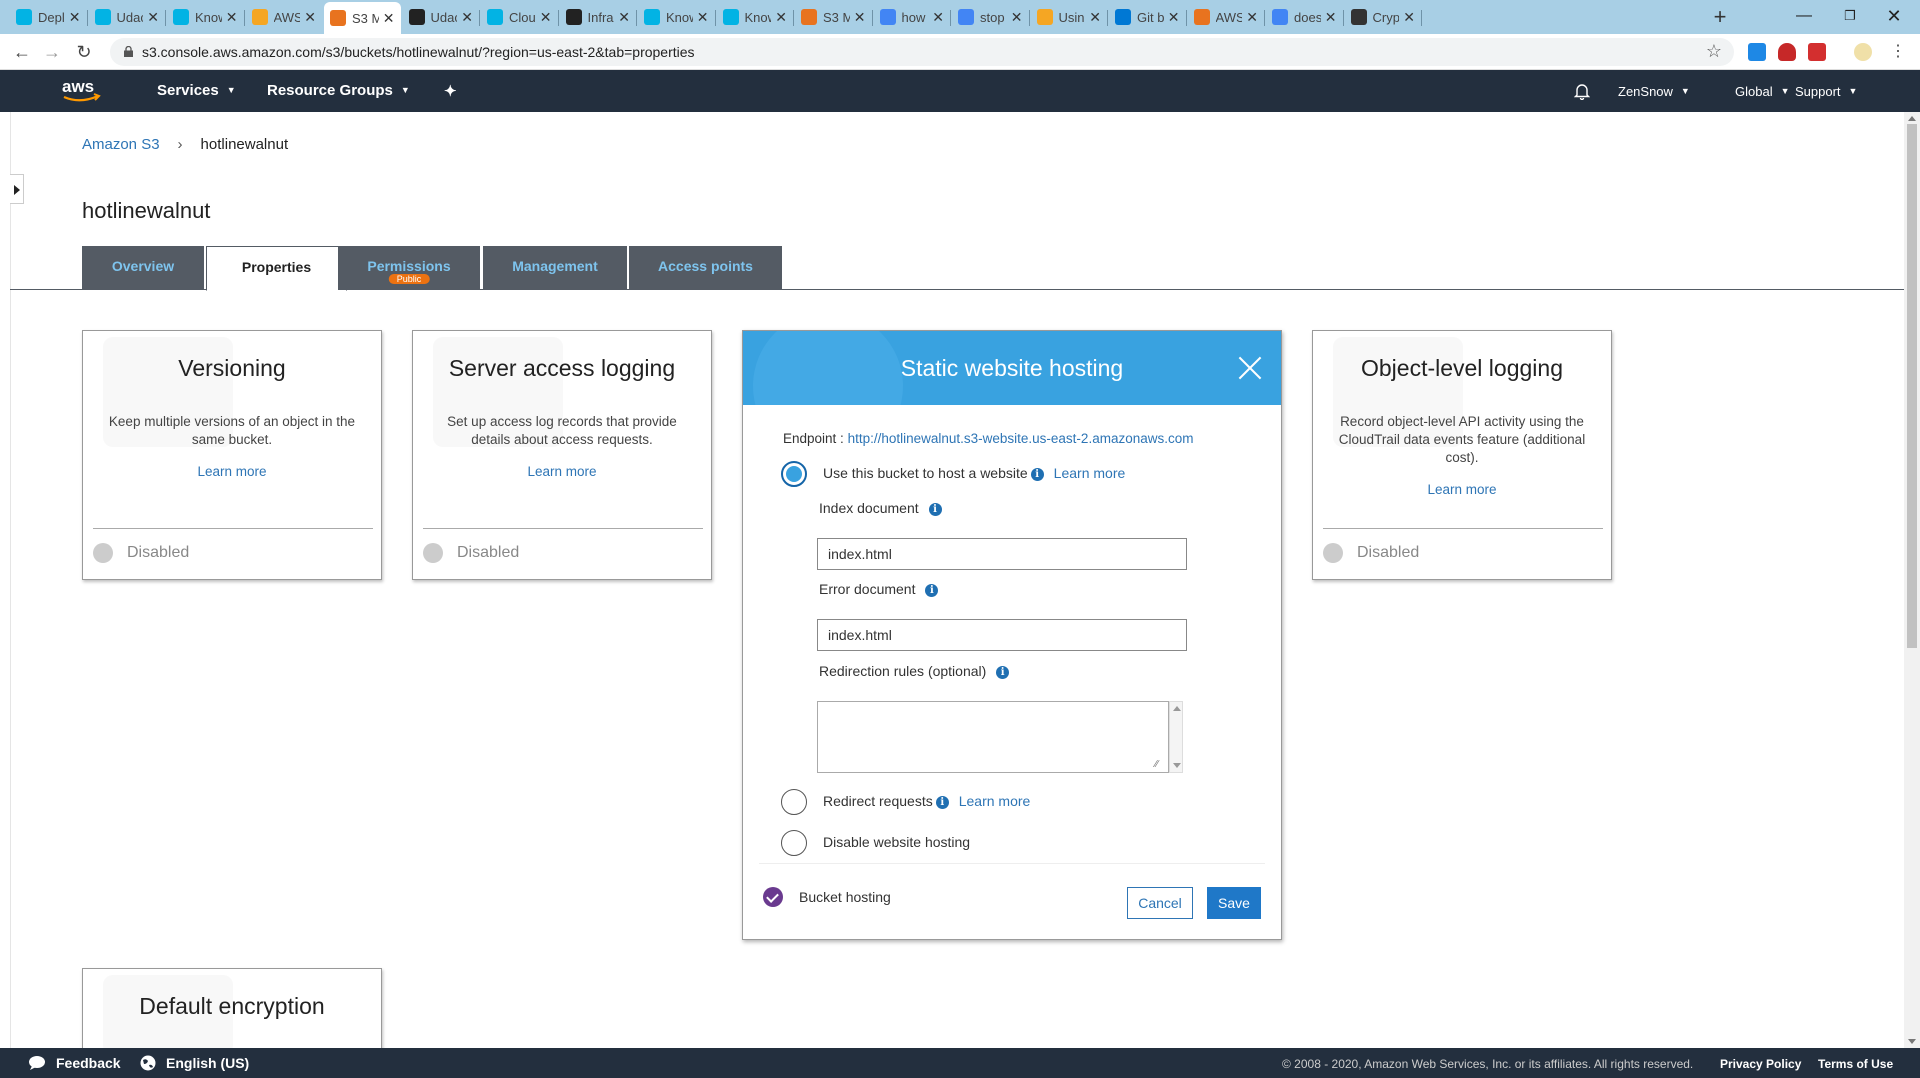  Describe the element at coordinates (1160, 903) in the screenshot. I see `cancel-button: Cancel` at that location.